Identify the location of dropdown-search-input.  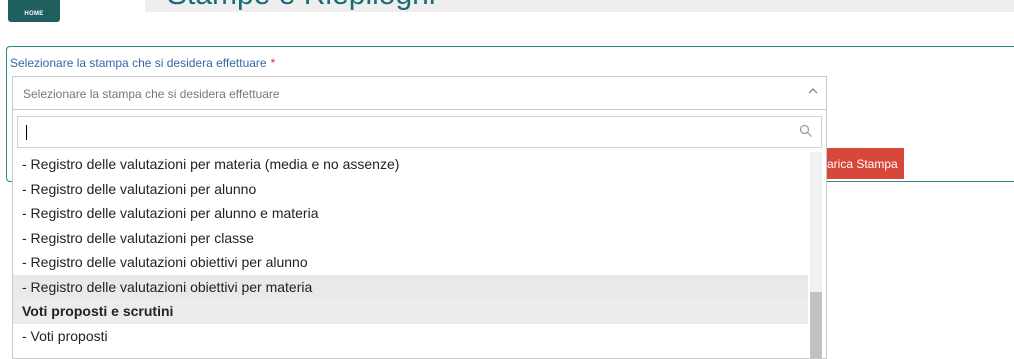
(419, 132).